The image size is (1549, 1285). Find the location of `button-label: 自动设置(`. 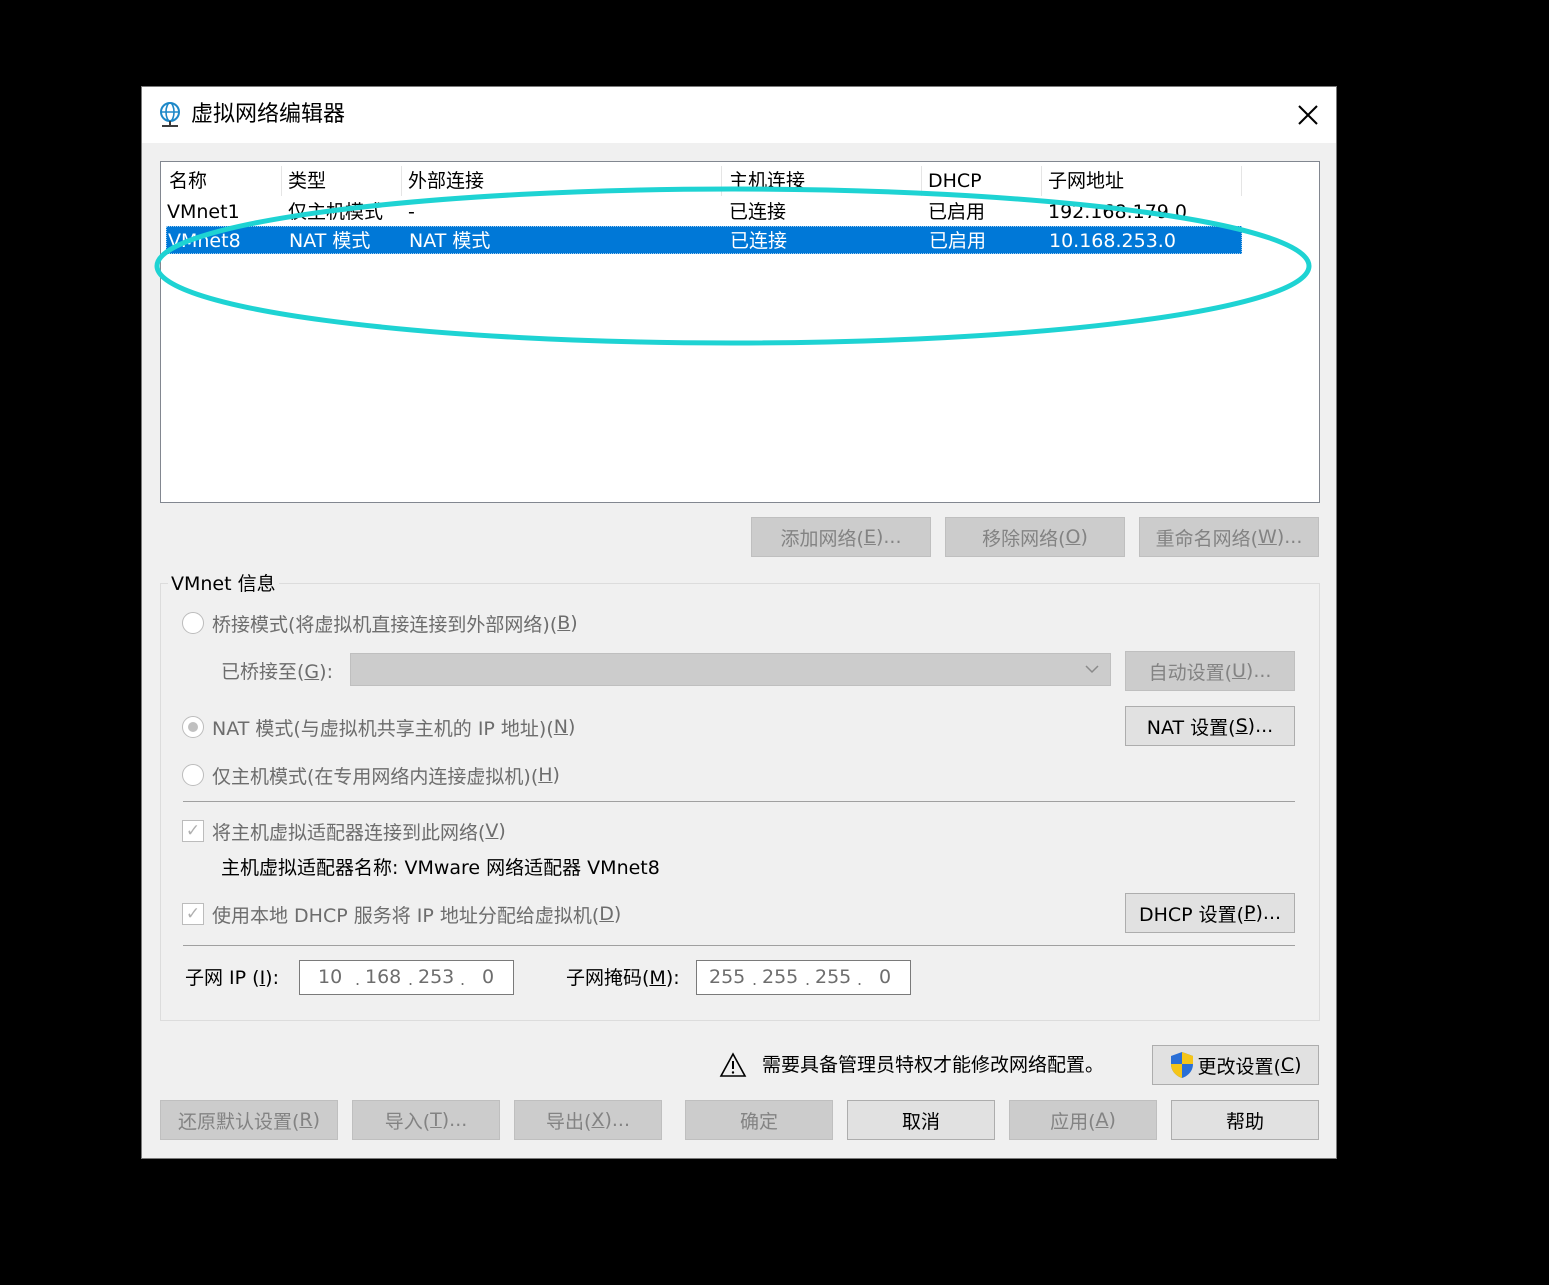

button-label: 自动设置( is located at coordinates (1190, 672).